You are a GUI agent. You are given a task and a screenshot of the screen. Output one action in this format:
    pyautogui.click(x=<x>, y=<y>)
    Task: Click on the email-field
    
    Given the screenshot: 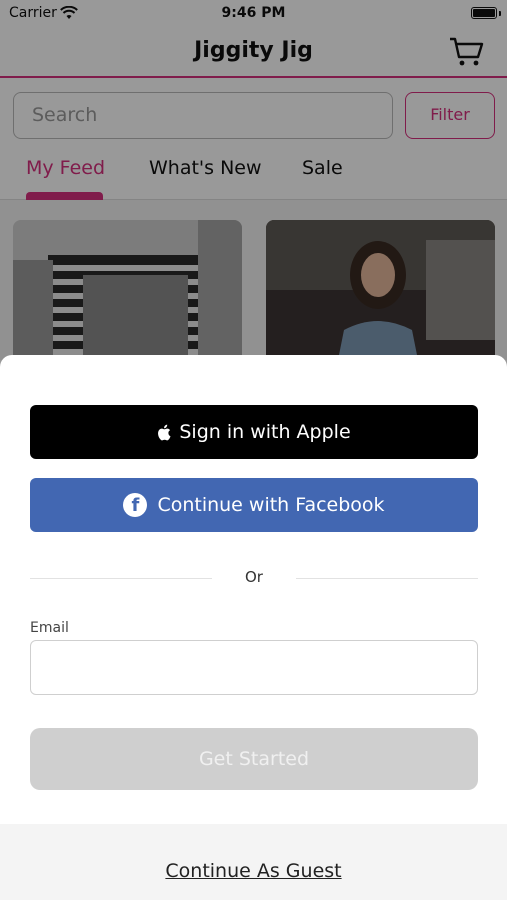 What is the action you would take?
    pyautogui.click(x=254, y=667)
    